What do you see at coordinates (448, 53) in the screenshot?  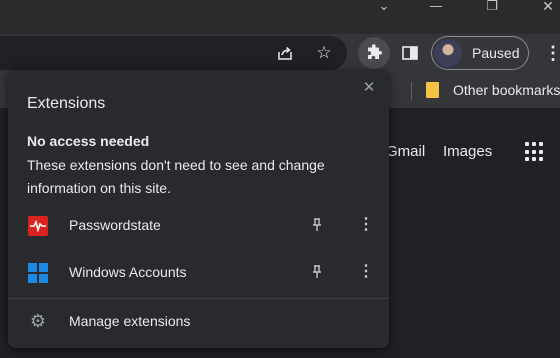 I see `avatar` at bounding box center [448, 53].